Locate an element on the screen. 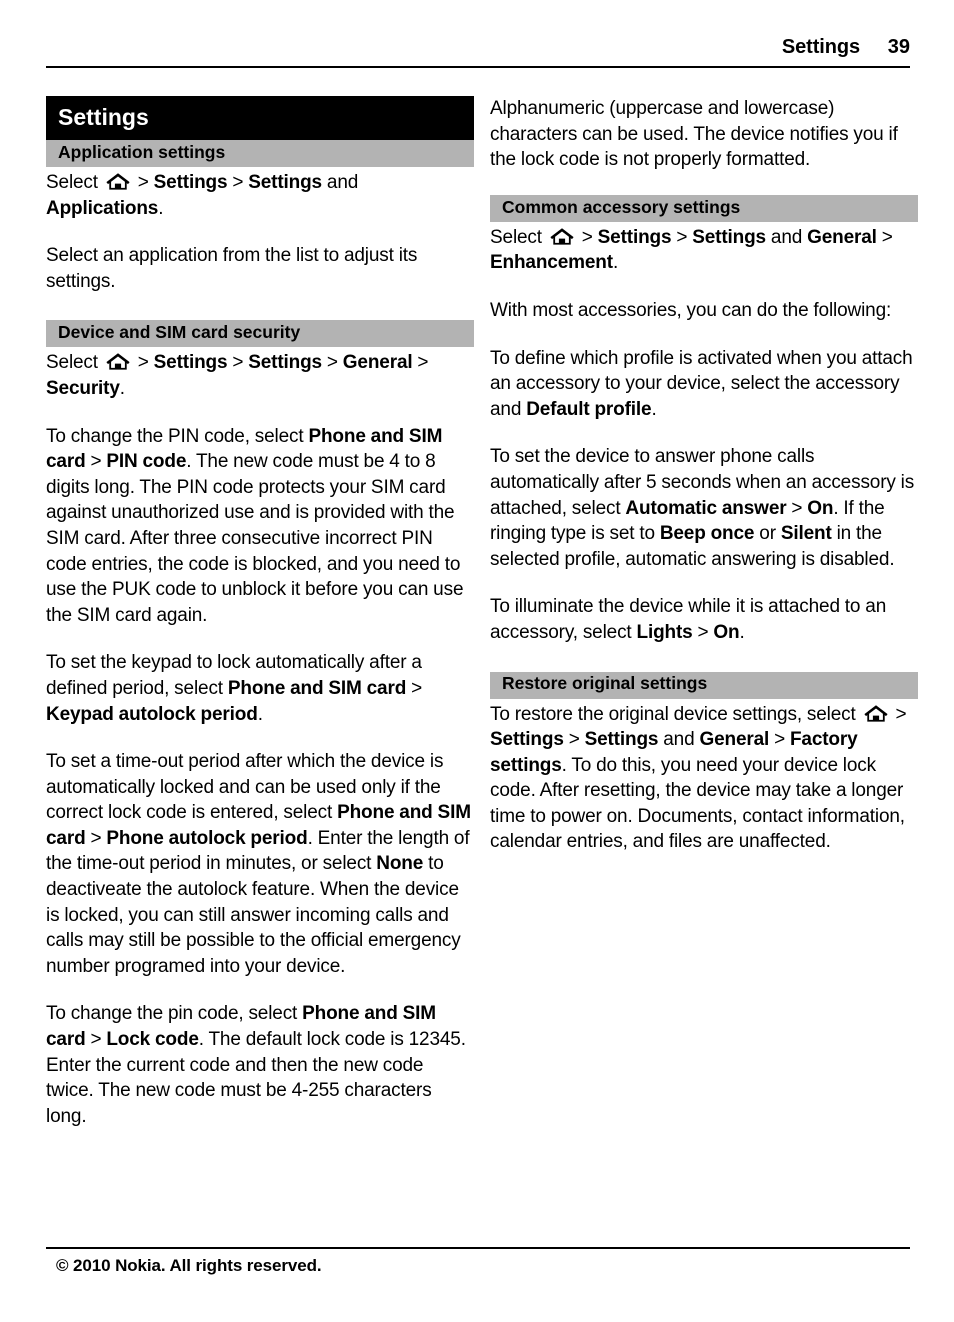 The width and height of the screenshot is (954, 1322). header-chapter-title: Settings is located at coordinates (820, 47).